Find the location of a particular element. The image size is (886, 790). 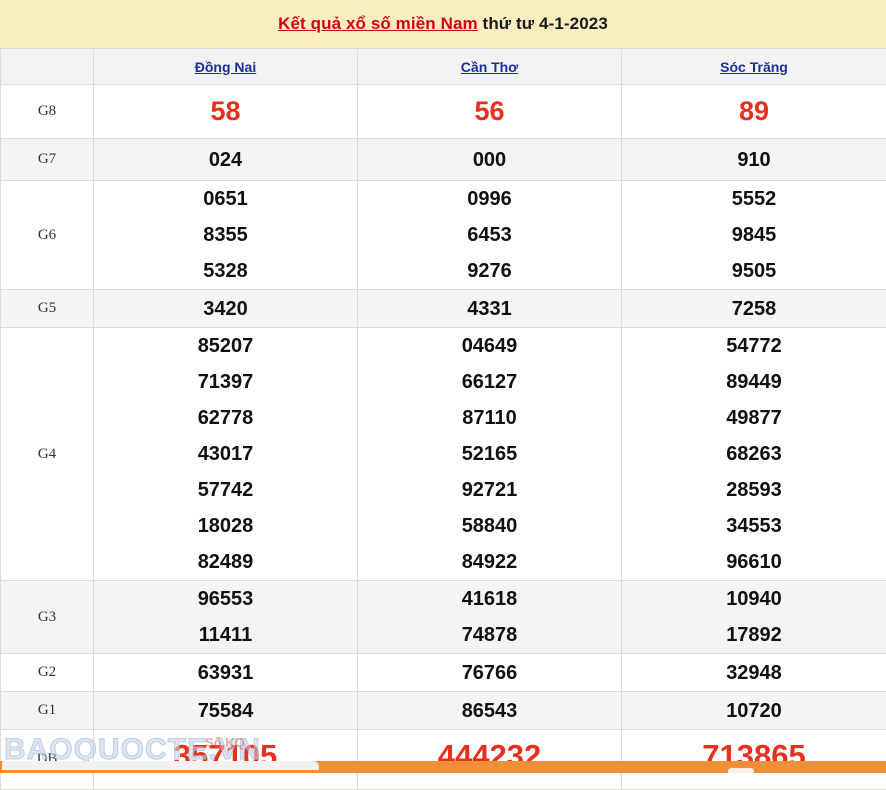

prize-cell-g8-col0: 58 is located at coordinates (226, 112).